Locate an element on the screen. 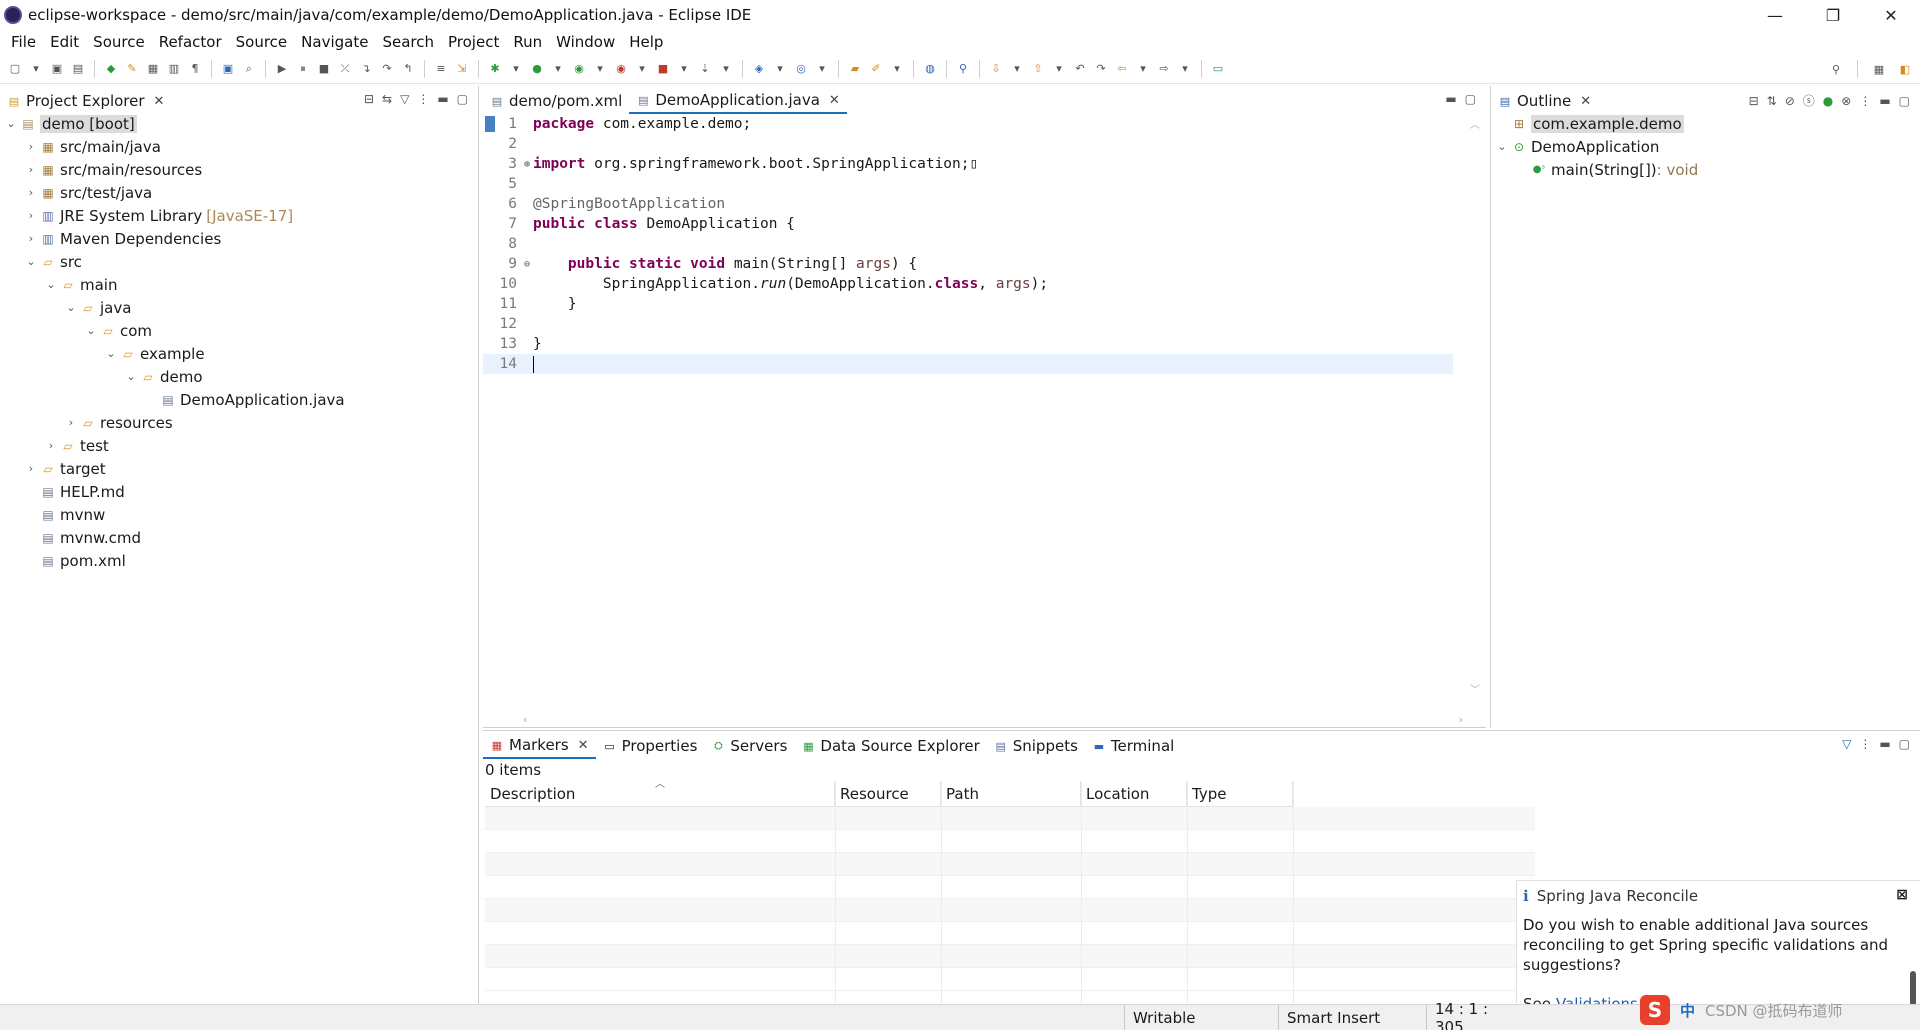  sort-icon: ⇅ is located at coordinates (1772, 101).